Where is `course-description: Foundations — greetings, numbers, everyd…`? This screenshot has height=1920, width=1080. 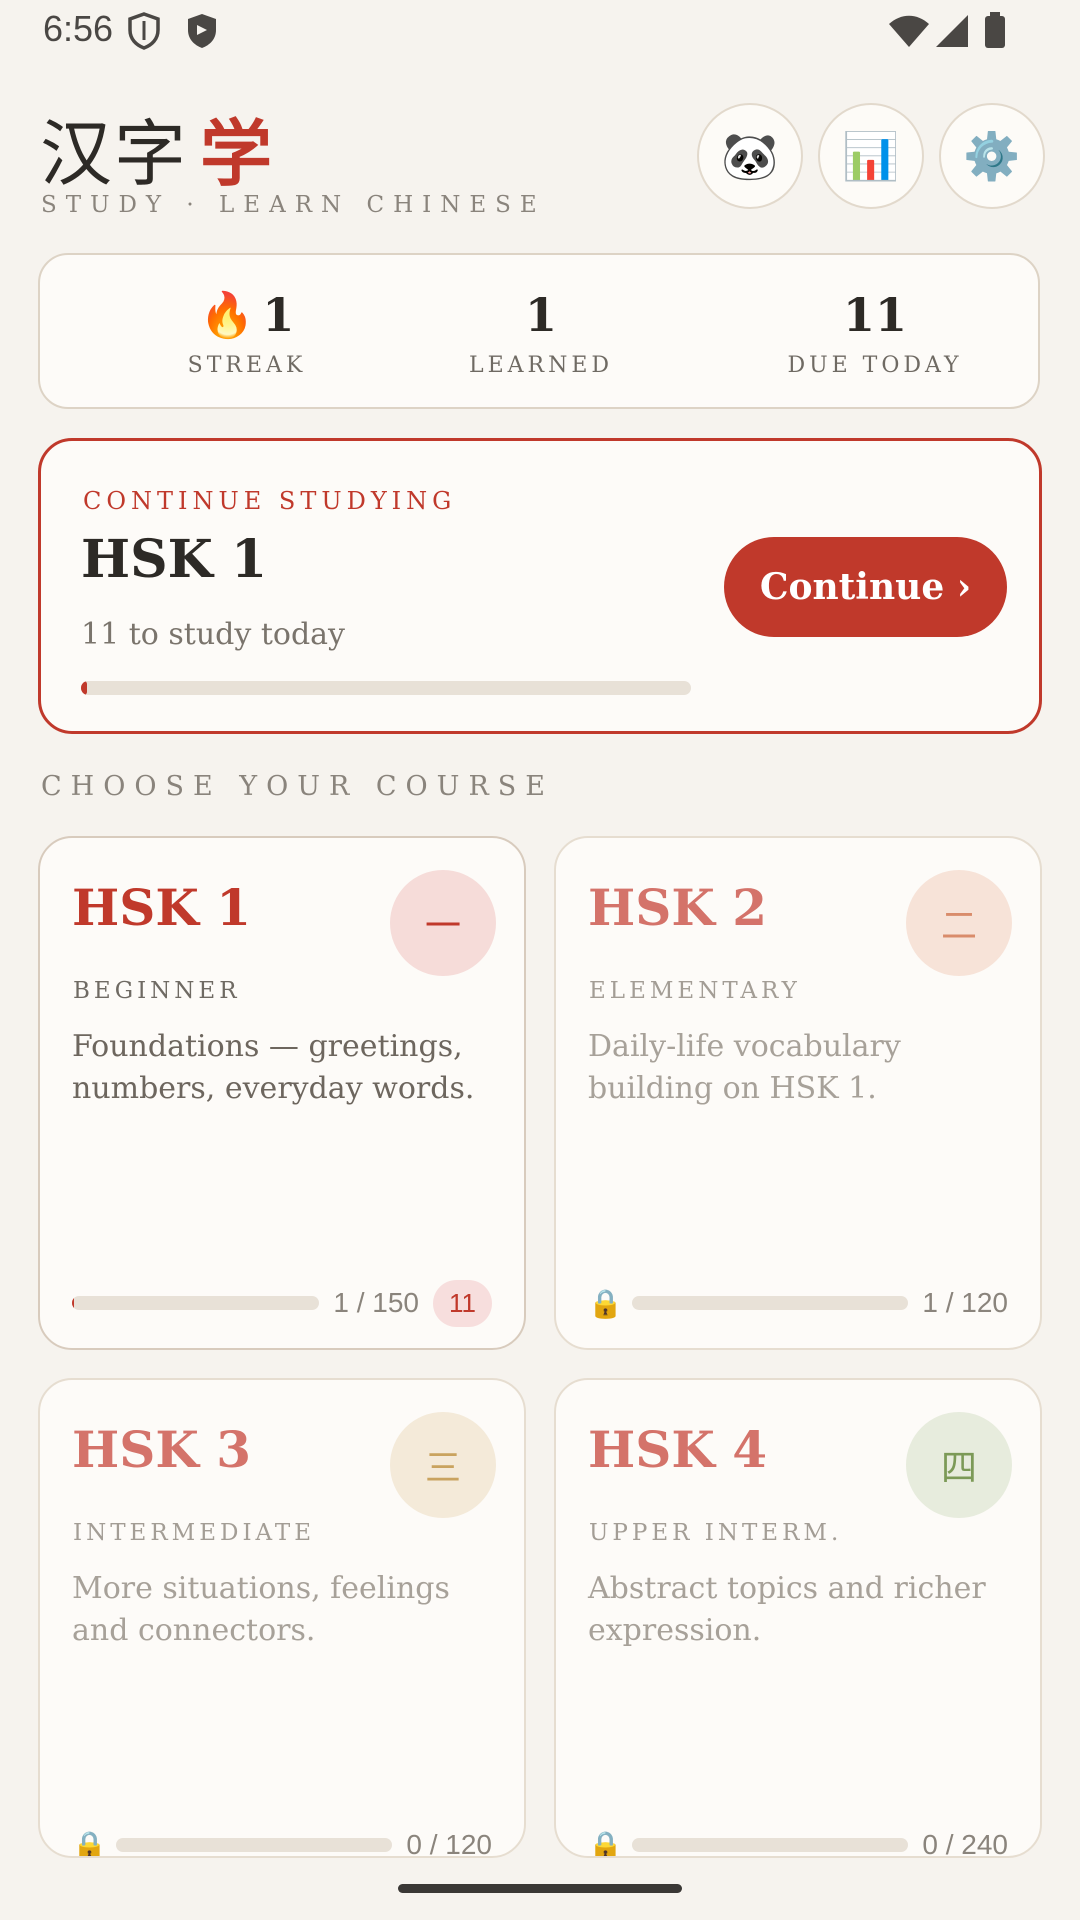 course-description: Foundations — greetings, numbers, everyd… is located at coordinates (273, 1067).